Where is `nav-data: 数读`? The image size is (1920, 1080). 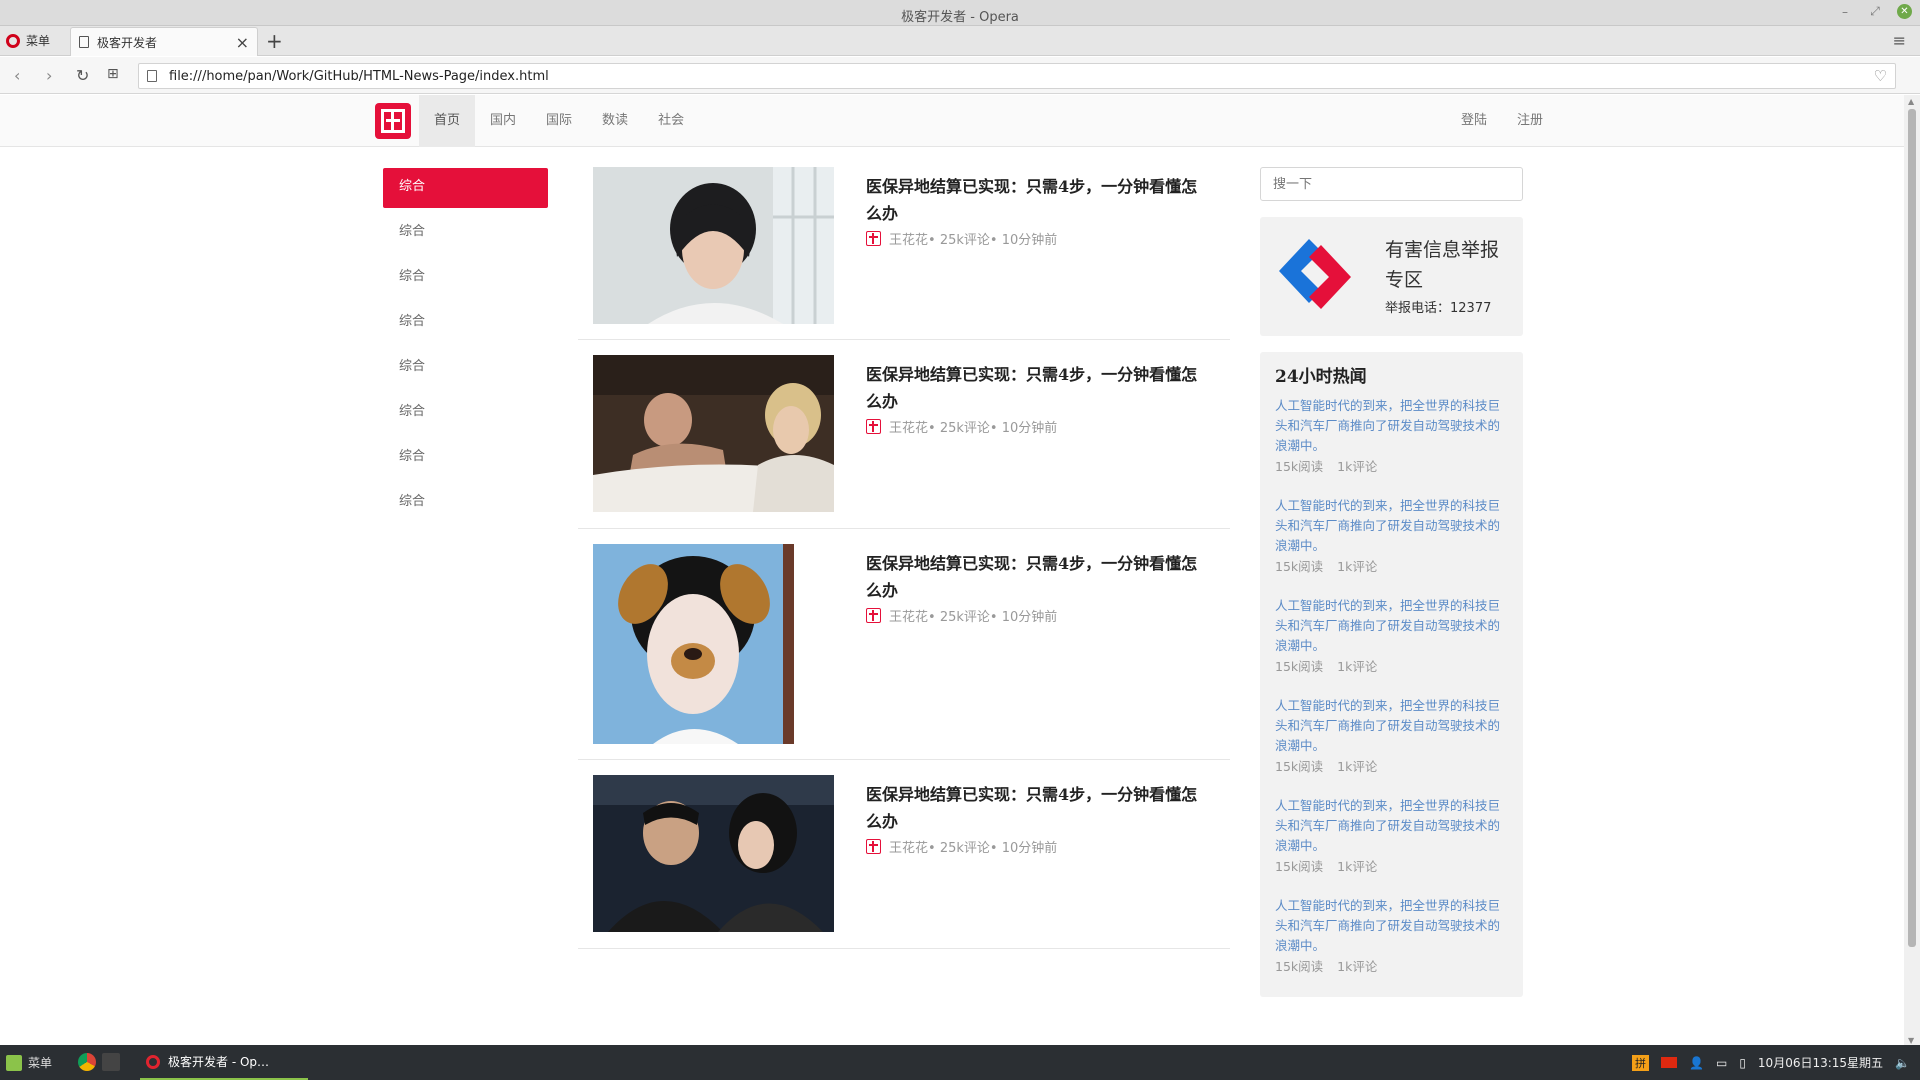
nav-data: 数读 is located at coordinates (615, 121).